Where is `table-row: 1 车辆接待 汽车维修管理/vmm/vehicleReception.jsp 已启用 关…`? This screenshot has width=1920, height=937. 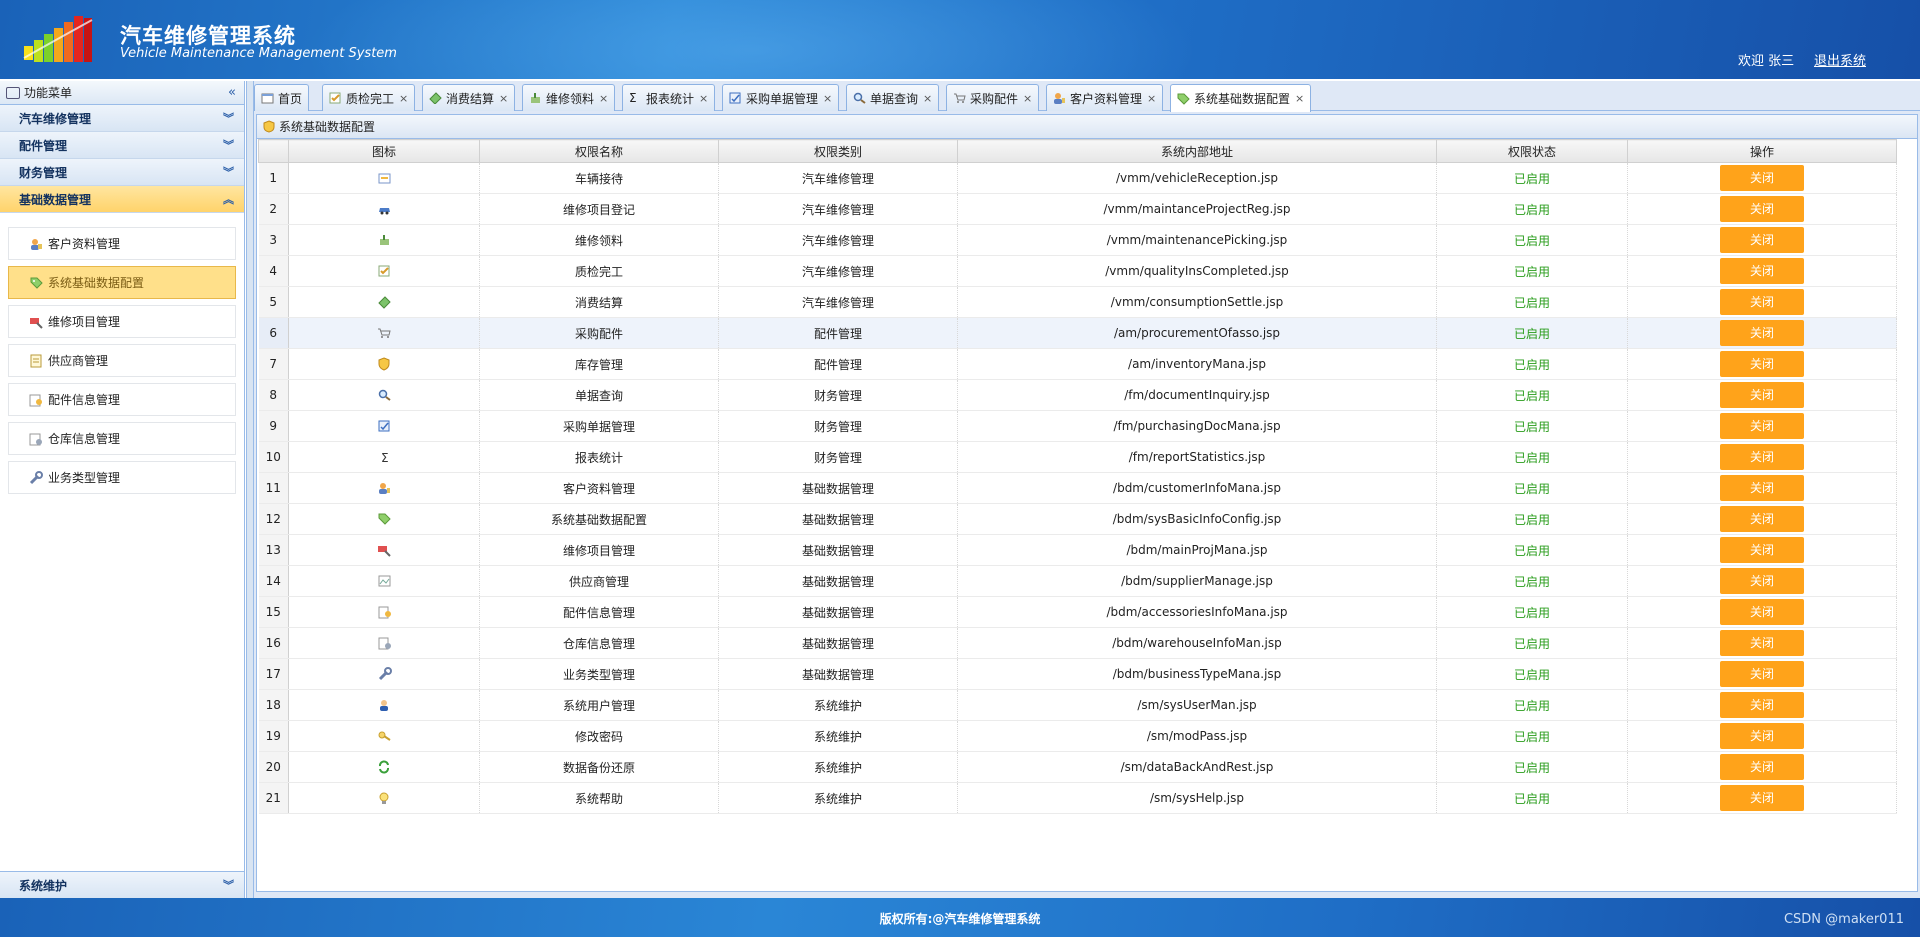 table-row: 1 车辆接待 汽车维修管理/vmm/vehicleReception.jsp 已启用 关… is located at coordinates (1077, 178).